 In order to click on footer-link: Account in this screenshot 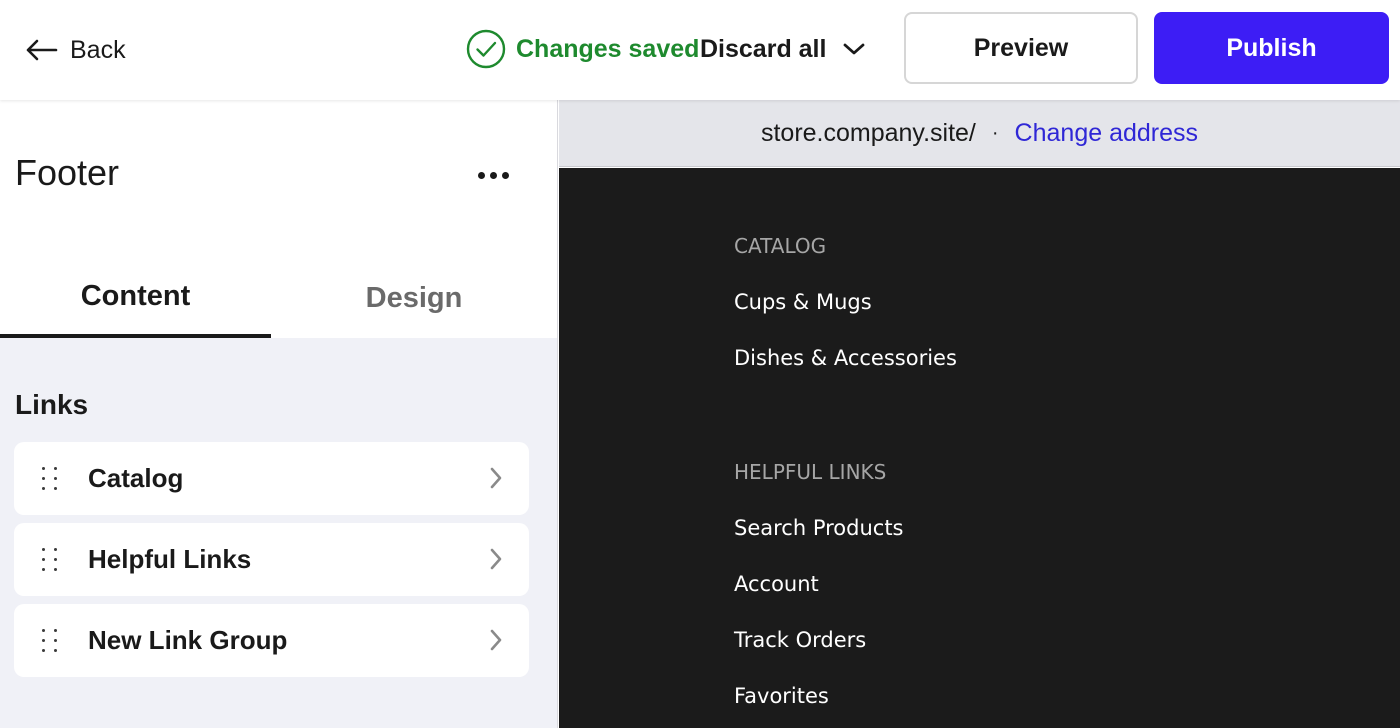, I will do `click(776, 584)`.